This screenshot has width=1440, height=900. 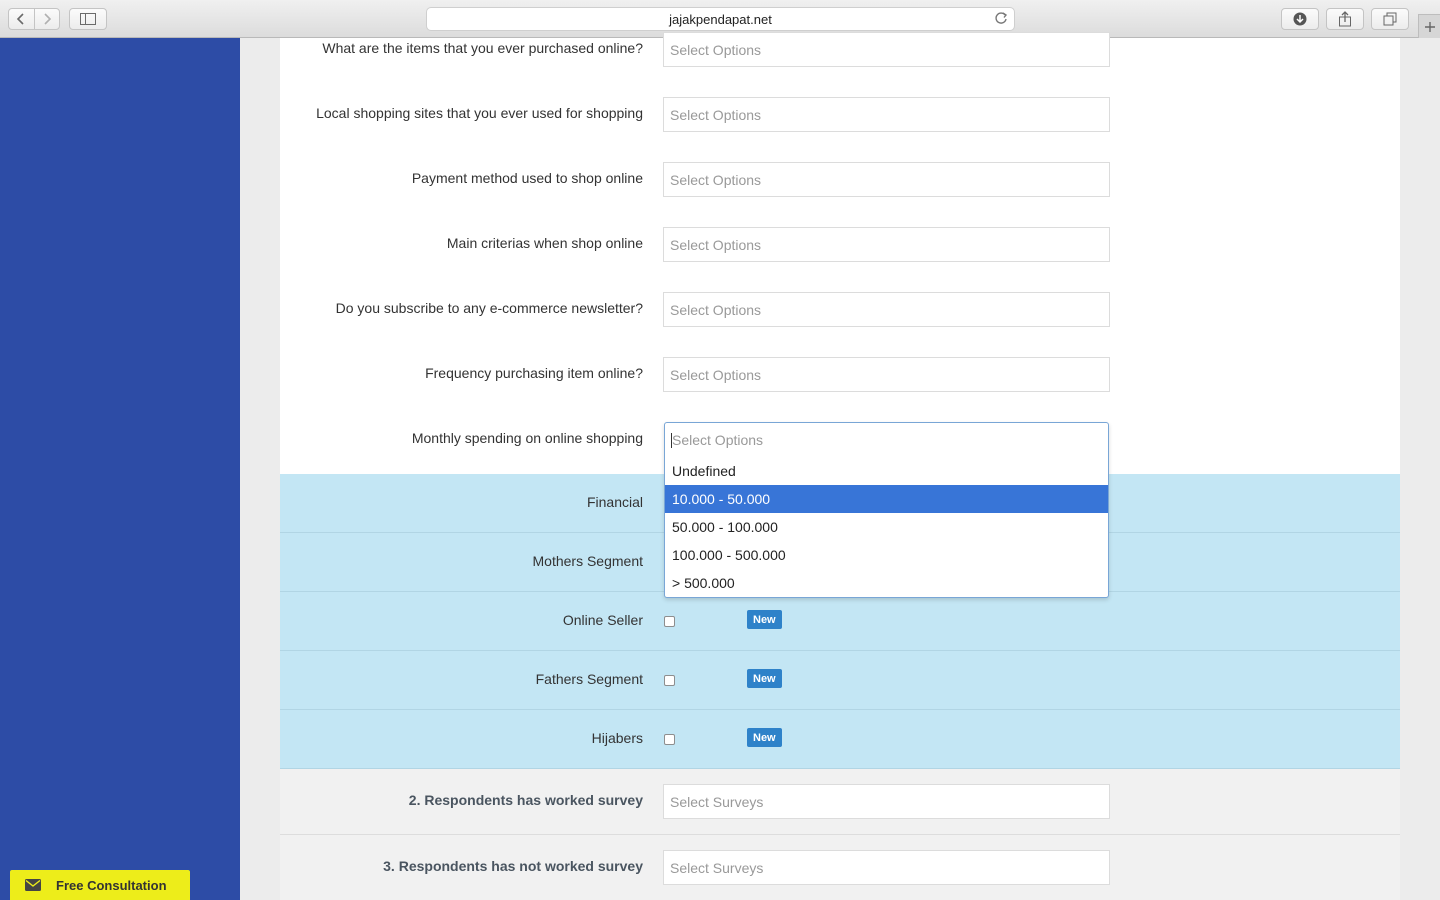 I want to click on dropdown-search-input: Select Options, so click(x=886, y=440).